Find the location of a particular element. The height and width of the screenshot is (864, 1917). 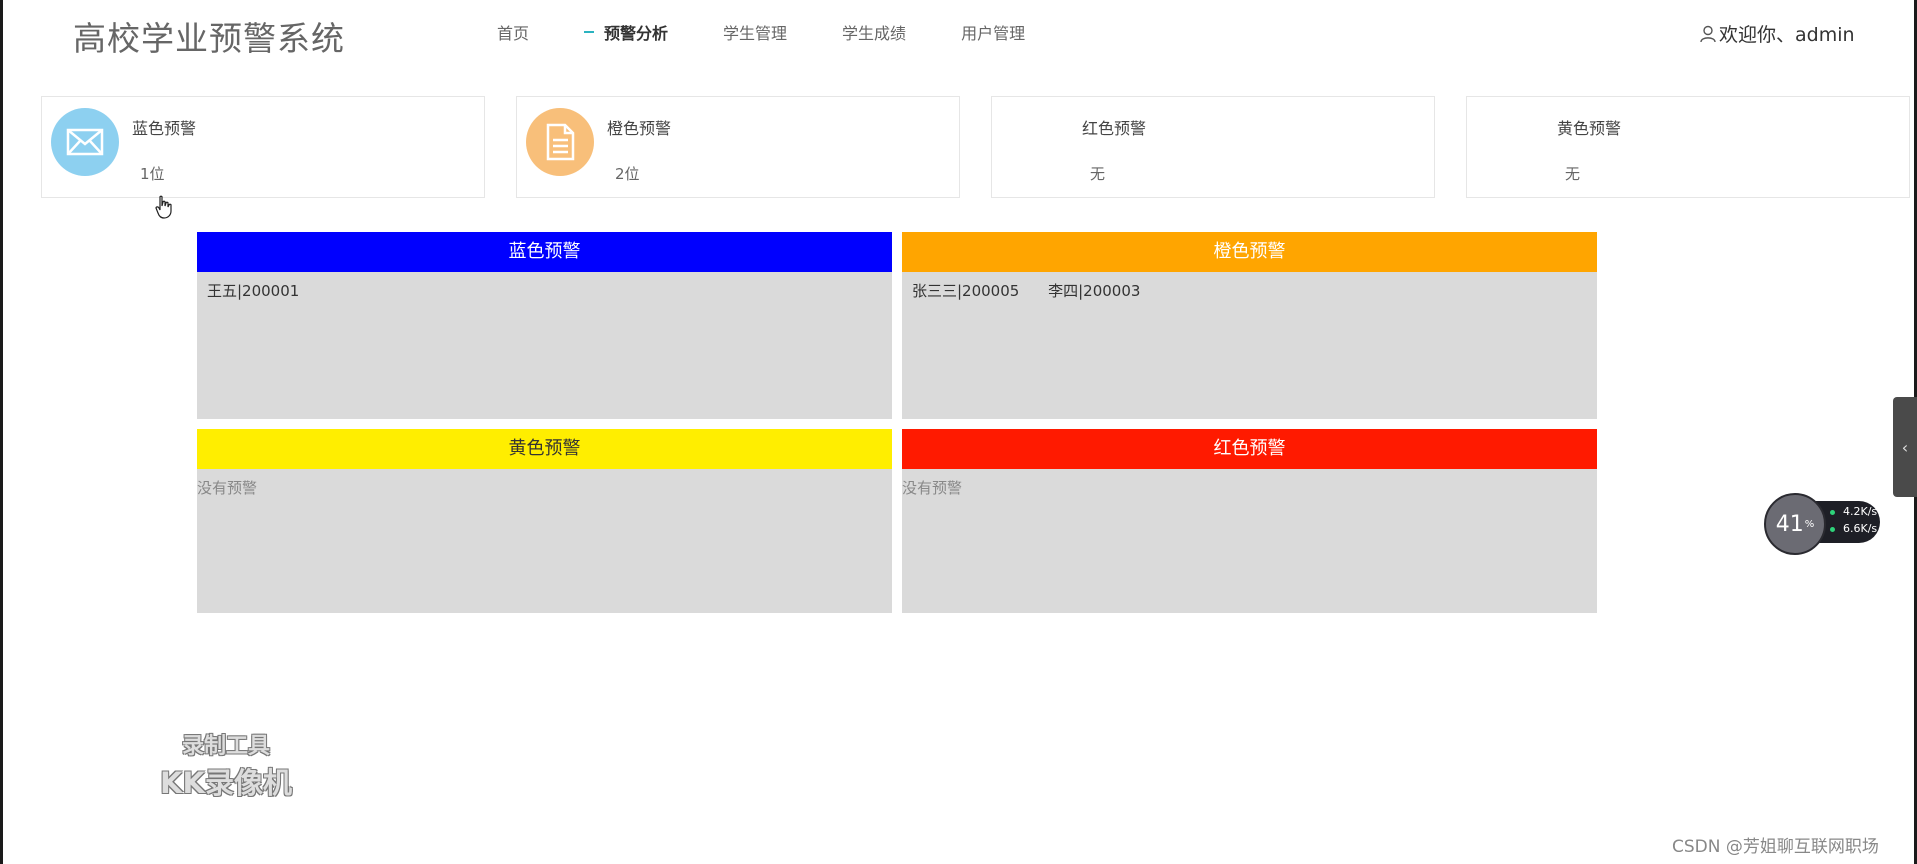

nav-student-scores: 学生成绩 is located at coordinates (874, 32).